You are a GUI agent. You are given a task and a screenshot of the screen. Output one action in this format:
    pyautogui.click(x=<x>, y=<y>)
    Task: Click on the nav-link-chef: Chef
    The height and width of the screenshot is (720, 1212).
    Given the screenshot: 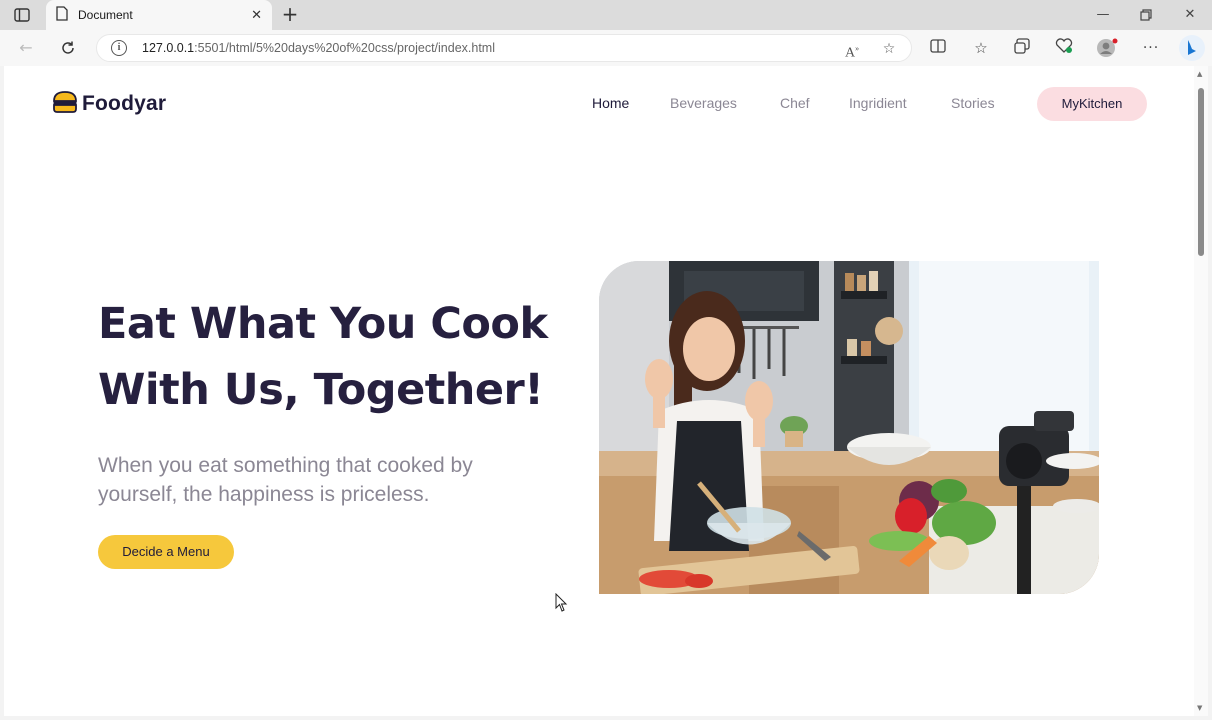 What is the action you would take?
    pyautogui.click(x=795, y=103)
    